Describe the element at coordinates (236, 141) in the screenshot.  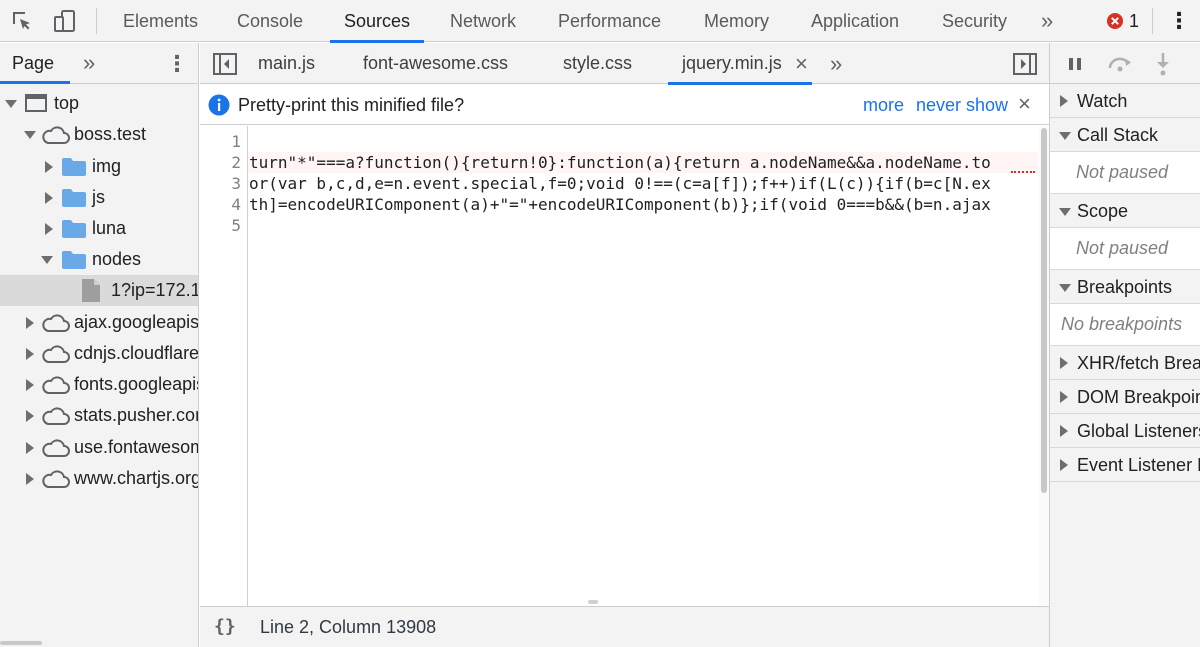
I see `line-number: 1` at that location.